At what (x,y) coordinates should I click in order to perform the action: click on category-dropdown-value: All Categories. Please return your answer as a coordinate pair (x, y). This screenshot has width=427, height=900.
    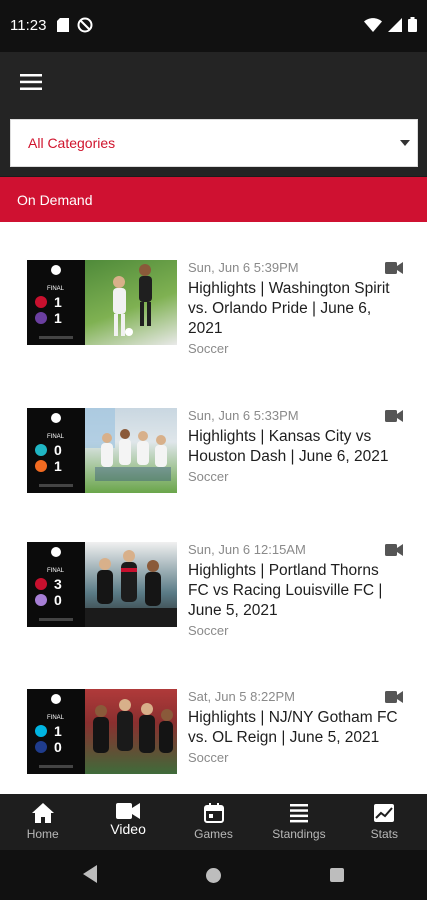
    Looking at the image, I should click on (72, 143).